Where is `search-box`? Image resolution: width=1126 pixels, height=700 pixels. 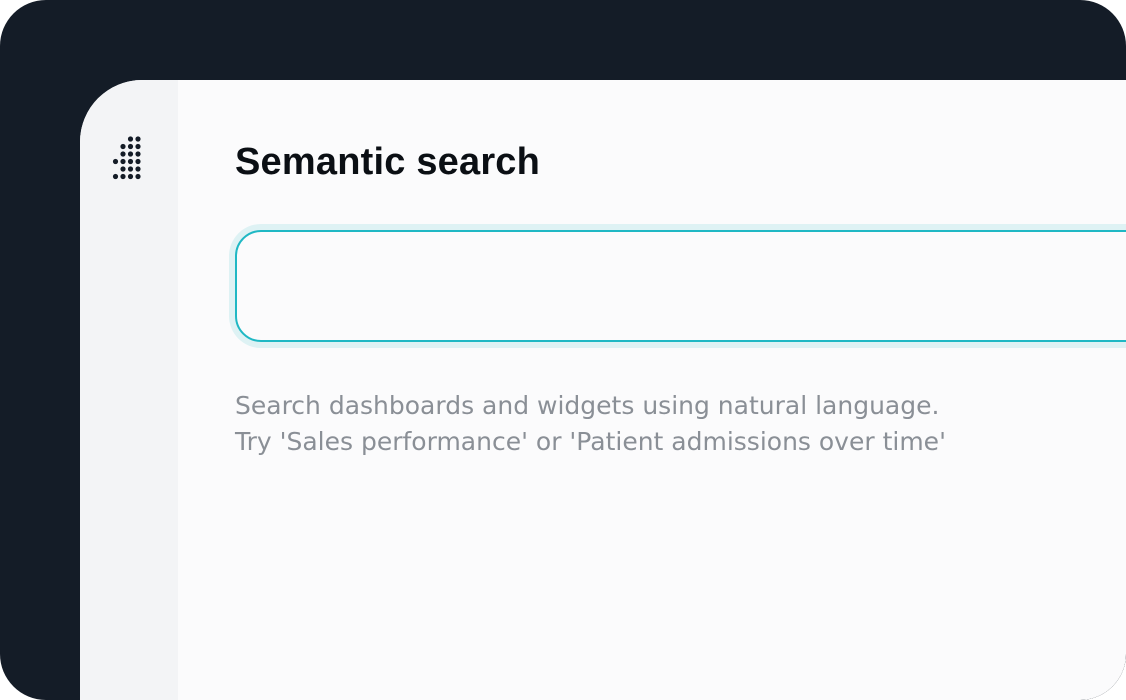 search-box is located at coordinates (680, 286).